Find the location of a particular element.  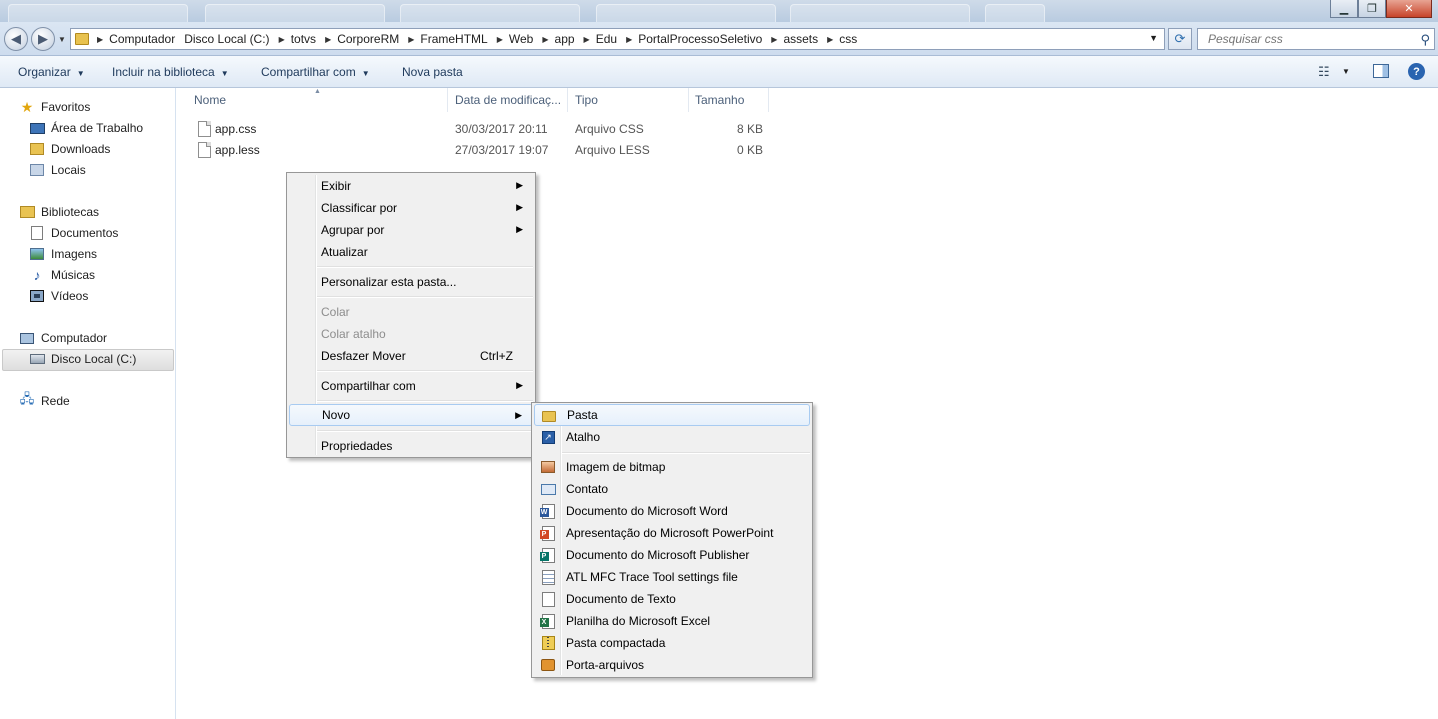

nav-item-local-disk: Disco Local (C:) is located at coordinates (82, 359).